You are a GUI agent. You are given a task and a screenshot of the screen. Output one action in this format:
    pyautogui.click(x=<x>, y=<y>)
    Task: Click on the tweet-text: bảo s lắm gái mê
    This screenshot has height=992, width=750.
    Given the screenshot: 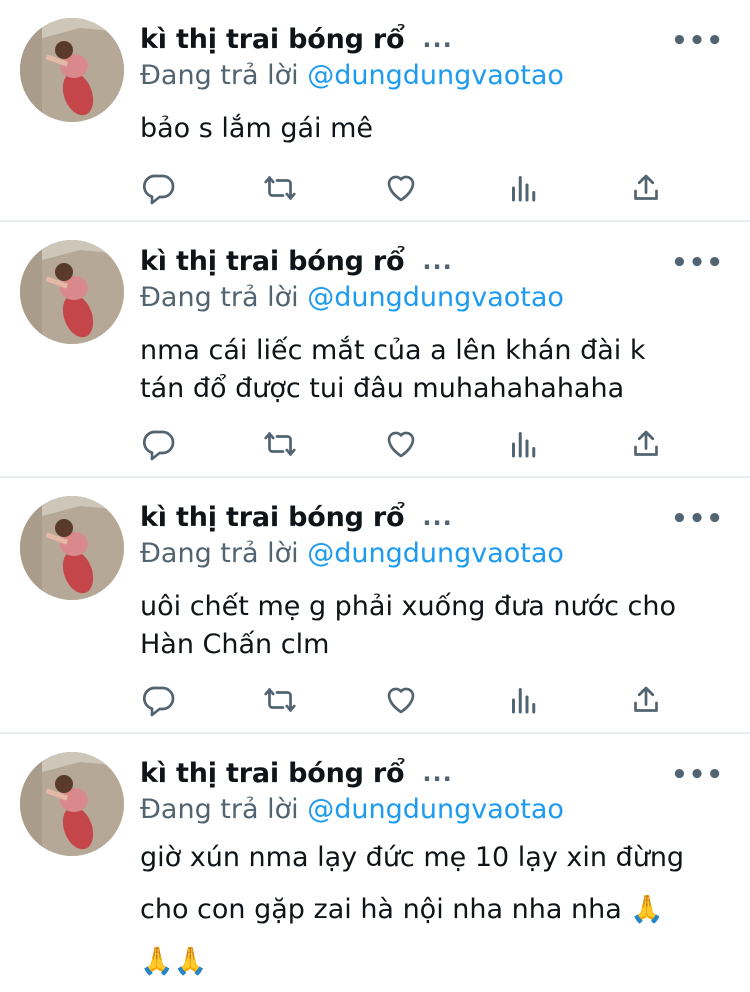 What is the action you would take?
    pyautogui.click(x=435, y=129)
    